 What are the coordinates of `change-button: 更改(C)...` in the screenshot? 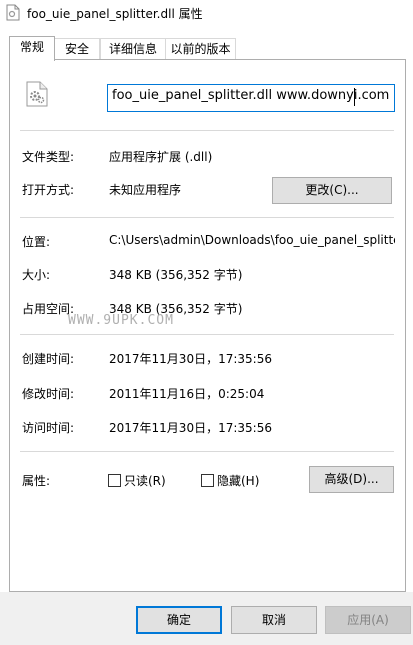 It's located at (332, 190).